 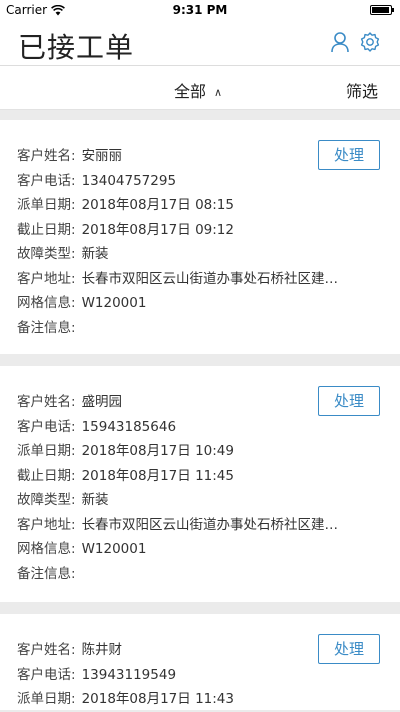 I want to click on dispatch-date-row: 派单日期: 2018年08月17日 11:43, so click(x=125, y=699).